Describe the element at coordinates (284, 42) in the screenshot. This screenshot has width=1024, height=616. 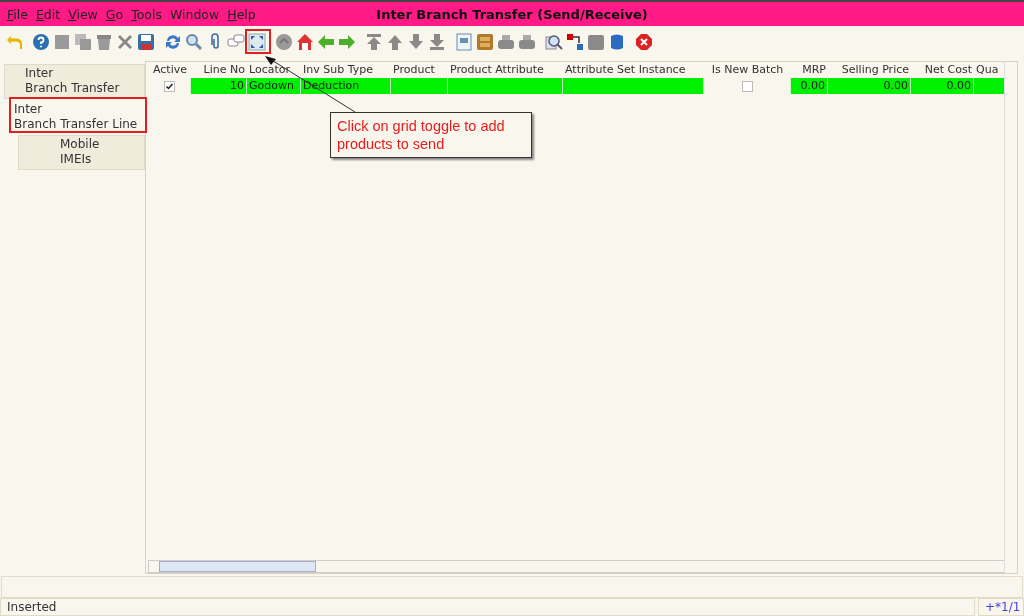
I see `history-icon` at that location.